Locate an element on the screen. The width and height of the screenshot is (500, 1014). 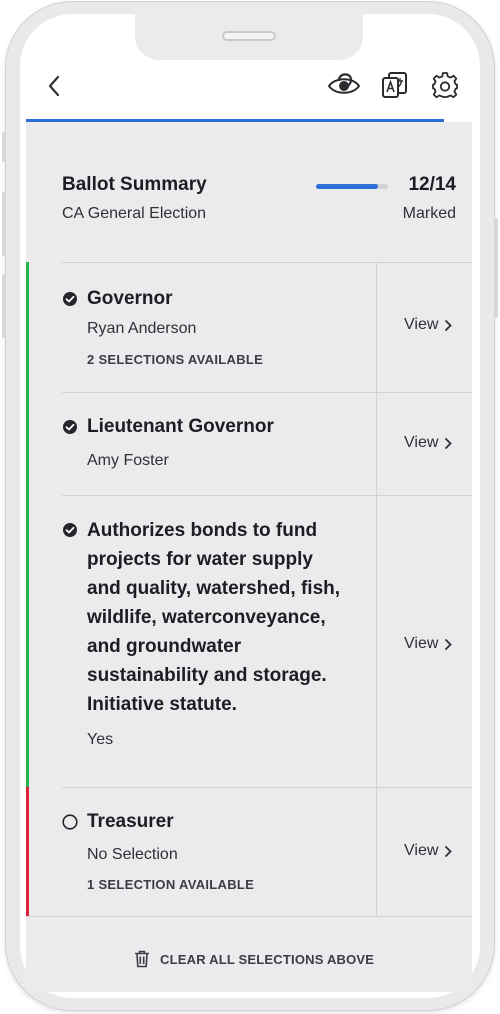
contest-title: Governor is located at coordinates (130, 298).